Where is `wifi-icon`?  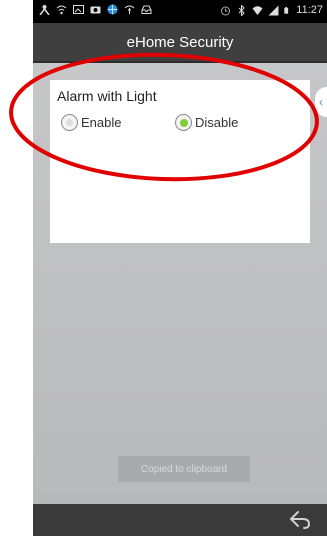
wifi-icon is located at coordinates (61, 10).